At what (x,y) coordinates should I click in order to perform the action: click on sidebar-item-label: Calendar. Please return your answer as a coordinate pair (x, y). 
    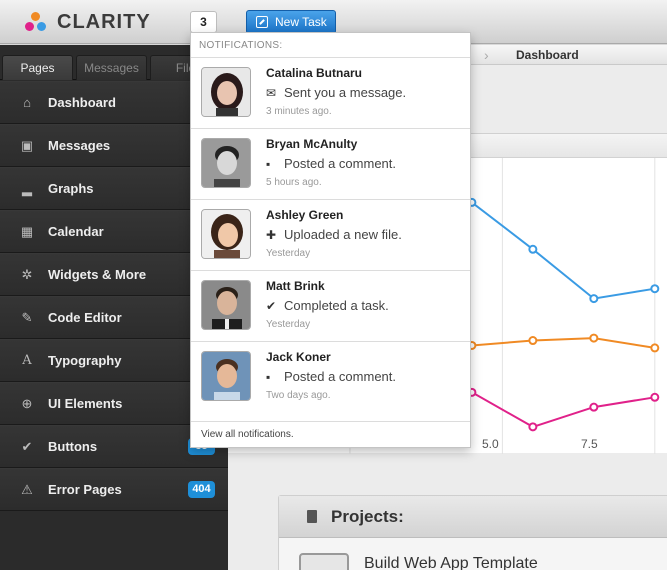
    Looking at the image, I should click on (76, 231).